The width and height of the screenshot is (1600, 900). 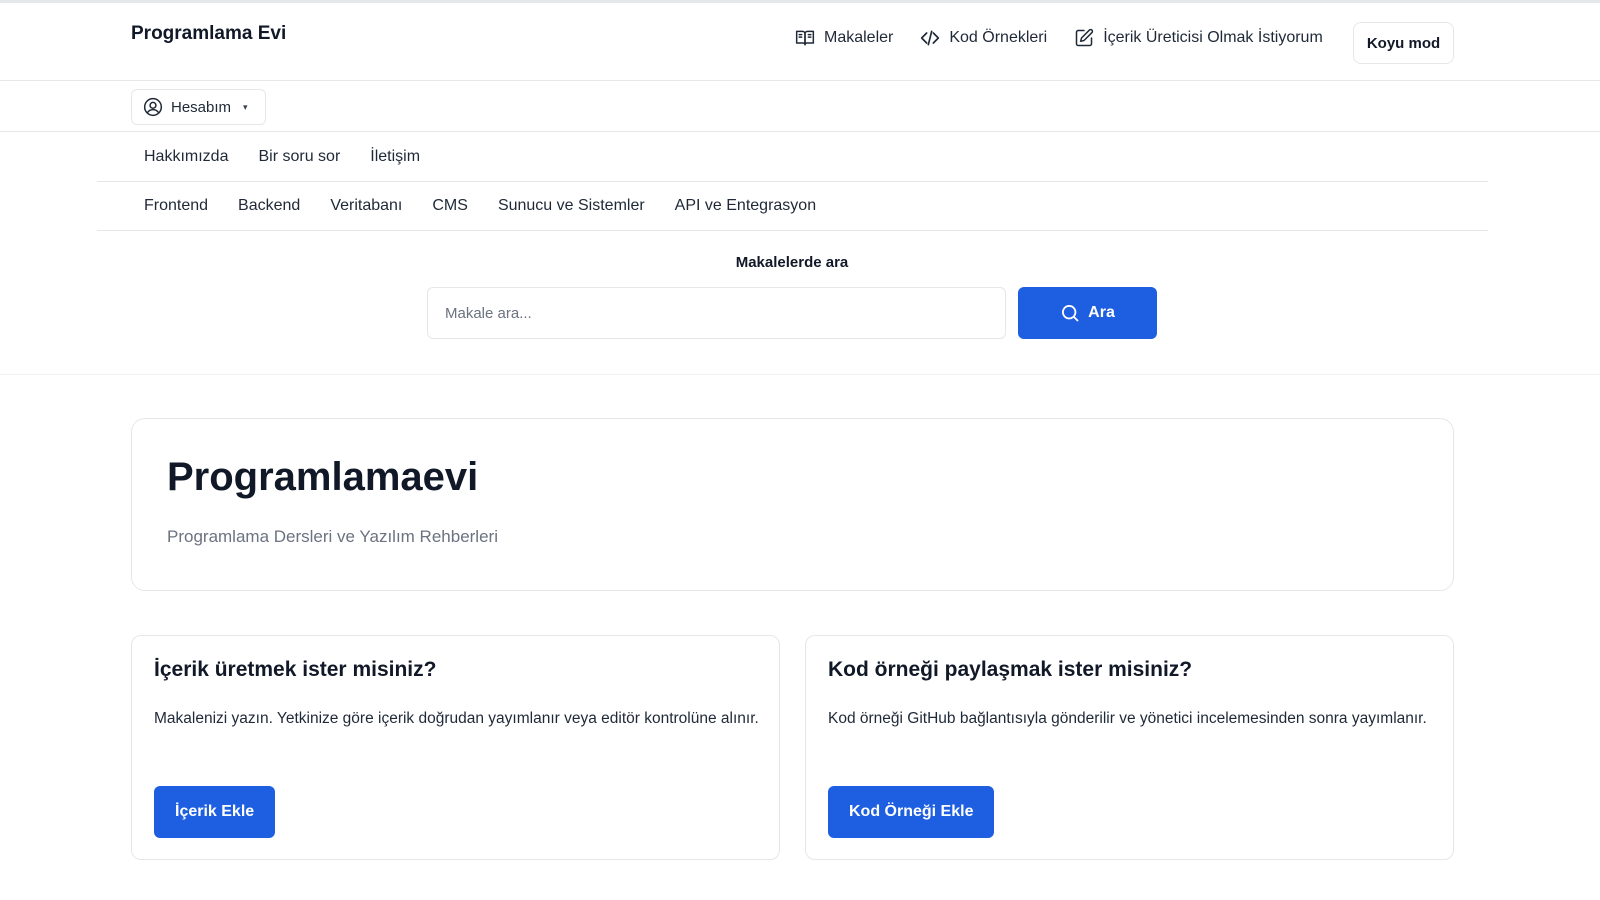 What do you see at coordinates (792, 157) in the screenshot?
I see `info-navigation: Hakkımızda Bir soru sor İletişim` at bounding box center [792, 157].